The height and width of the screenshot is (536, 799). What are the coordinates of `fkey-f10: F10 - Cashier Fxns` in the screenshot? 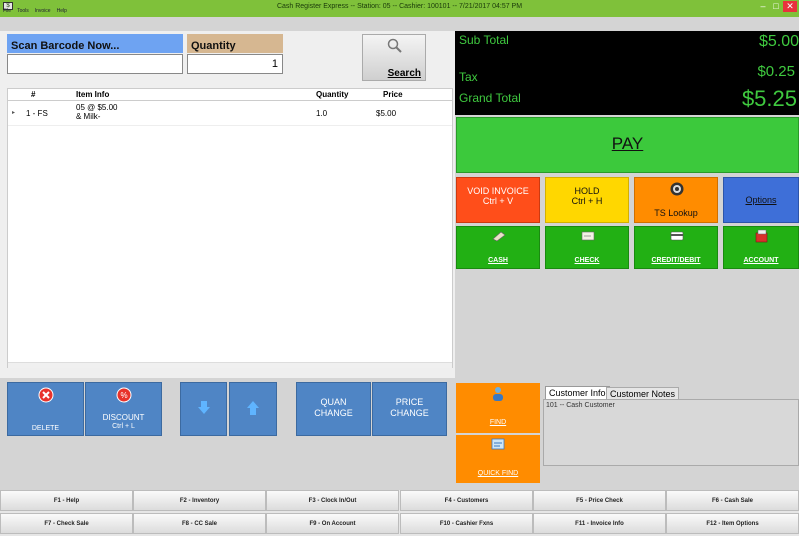 It's located at (466, 523).